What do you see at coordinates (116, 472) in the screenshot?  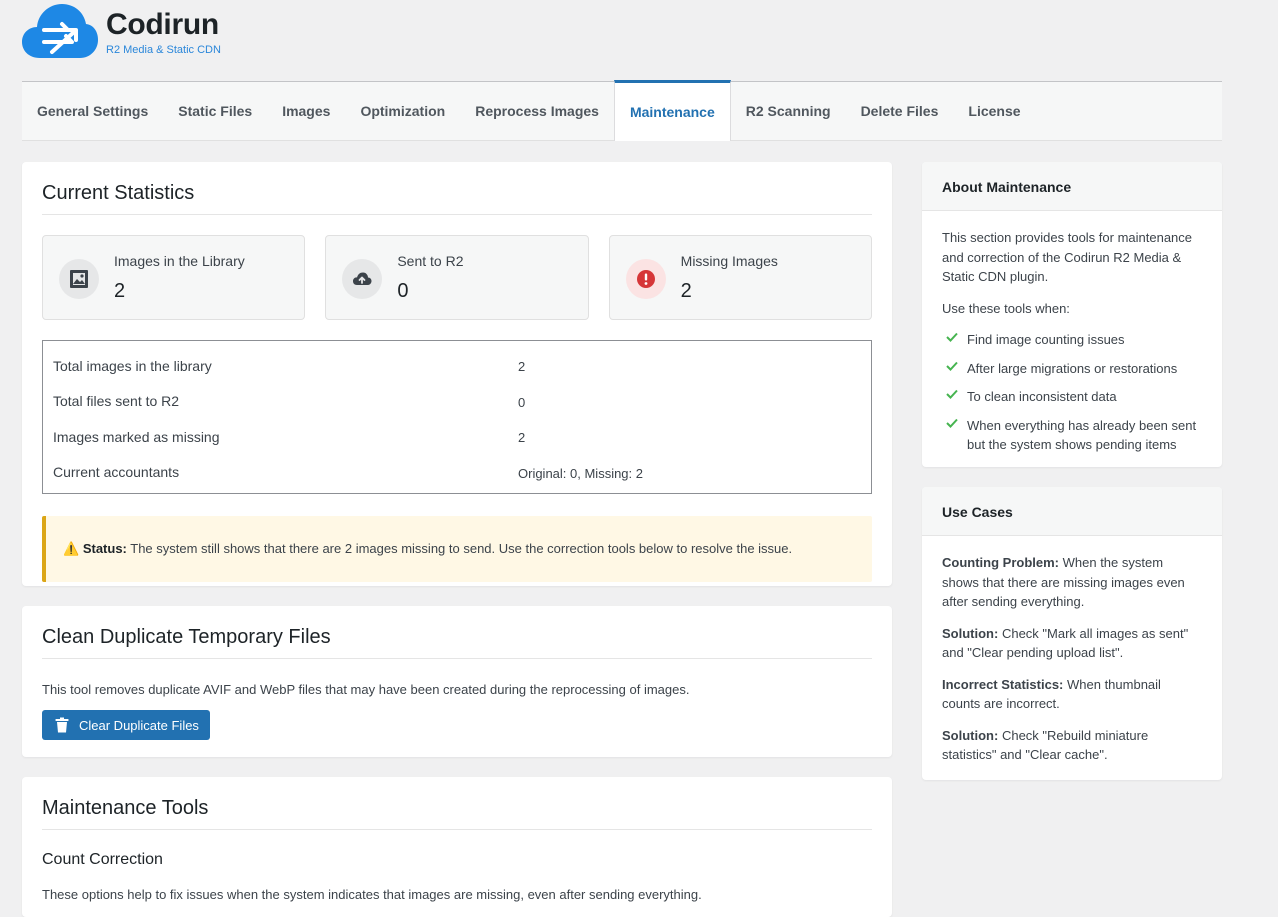 I see `row-key: Current accountants` at bounding box center [116, 472].